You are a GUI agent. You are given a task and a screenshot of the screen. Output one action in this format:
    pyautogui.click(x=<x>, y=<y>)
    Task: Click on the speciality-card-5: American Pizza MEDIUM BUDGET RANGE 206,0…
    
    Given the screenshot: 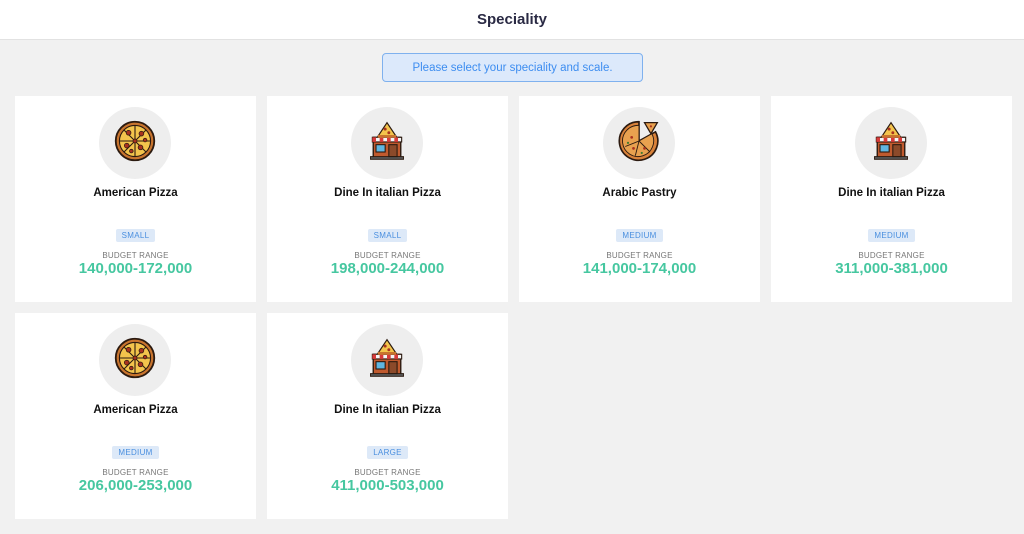 What is the action you would take?
    pyautogui.click(x=135, y=416)
    